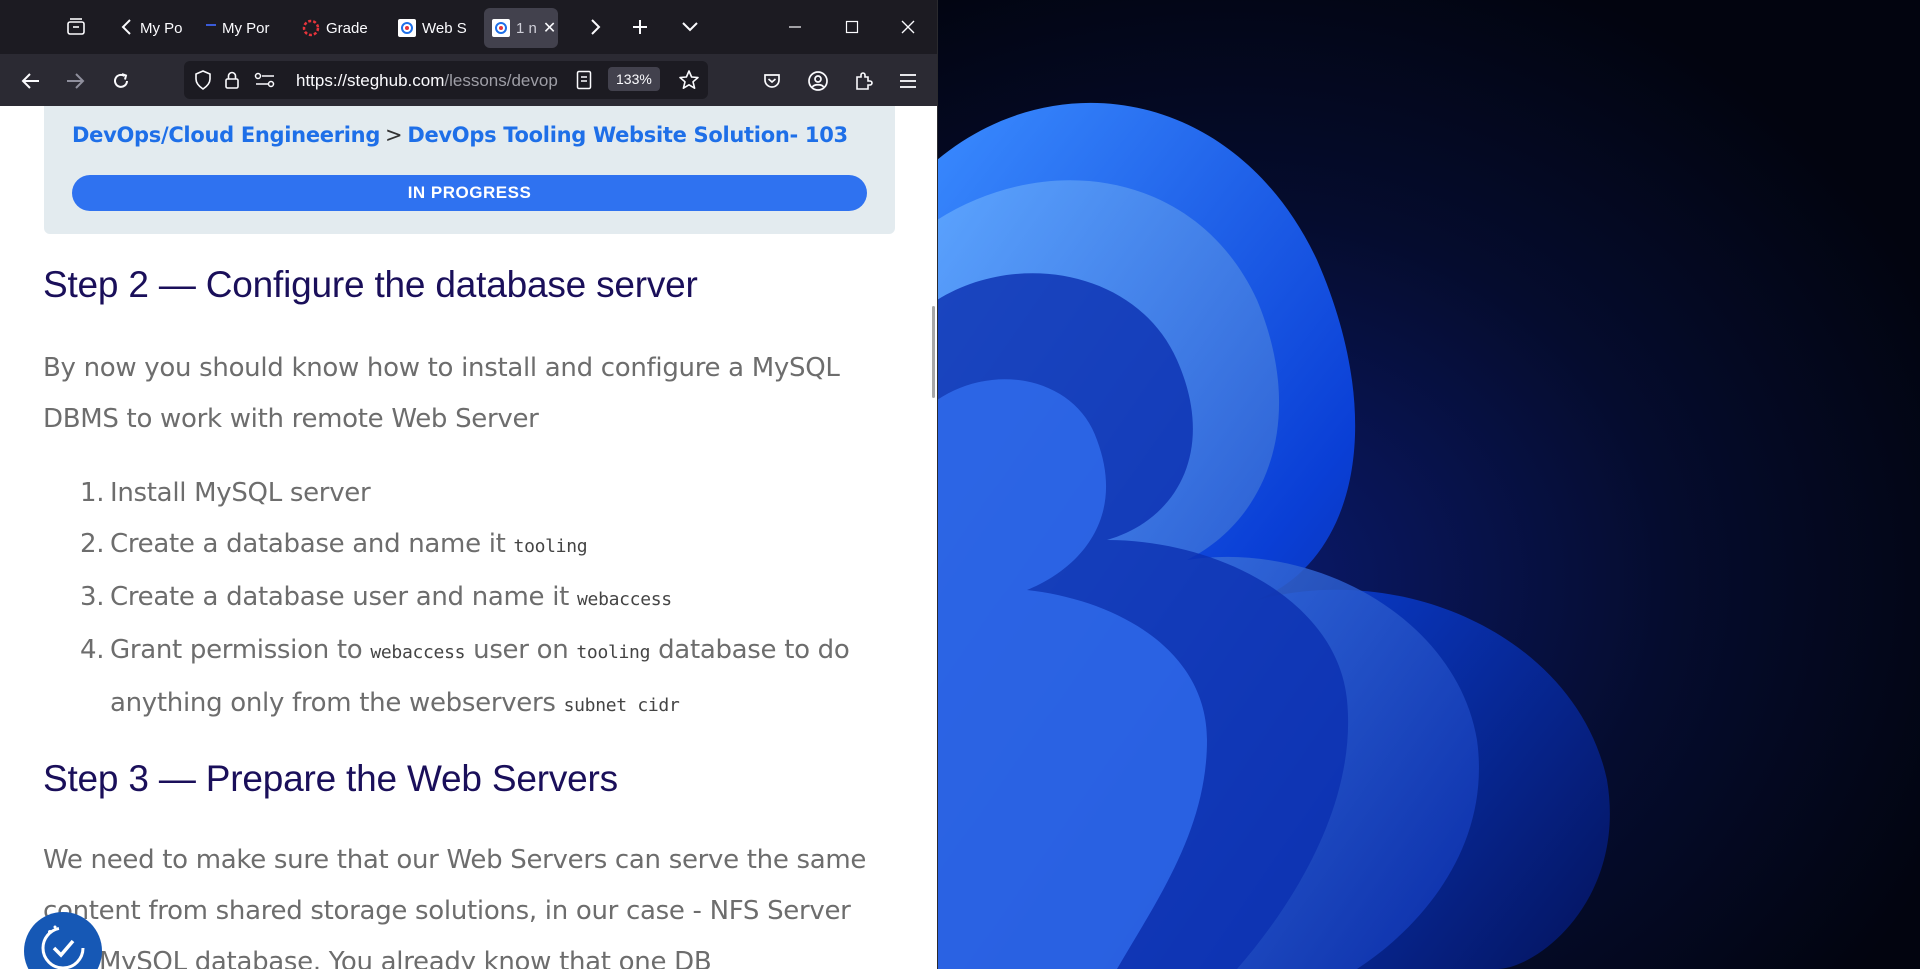 This screenshot has height=969, width=1920. What do you see at coordinates (75, 81) in the screenshot?
I see `forward-arrow-icon` at bounding box center [75, 81].